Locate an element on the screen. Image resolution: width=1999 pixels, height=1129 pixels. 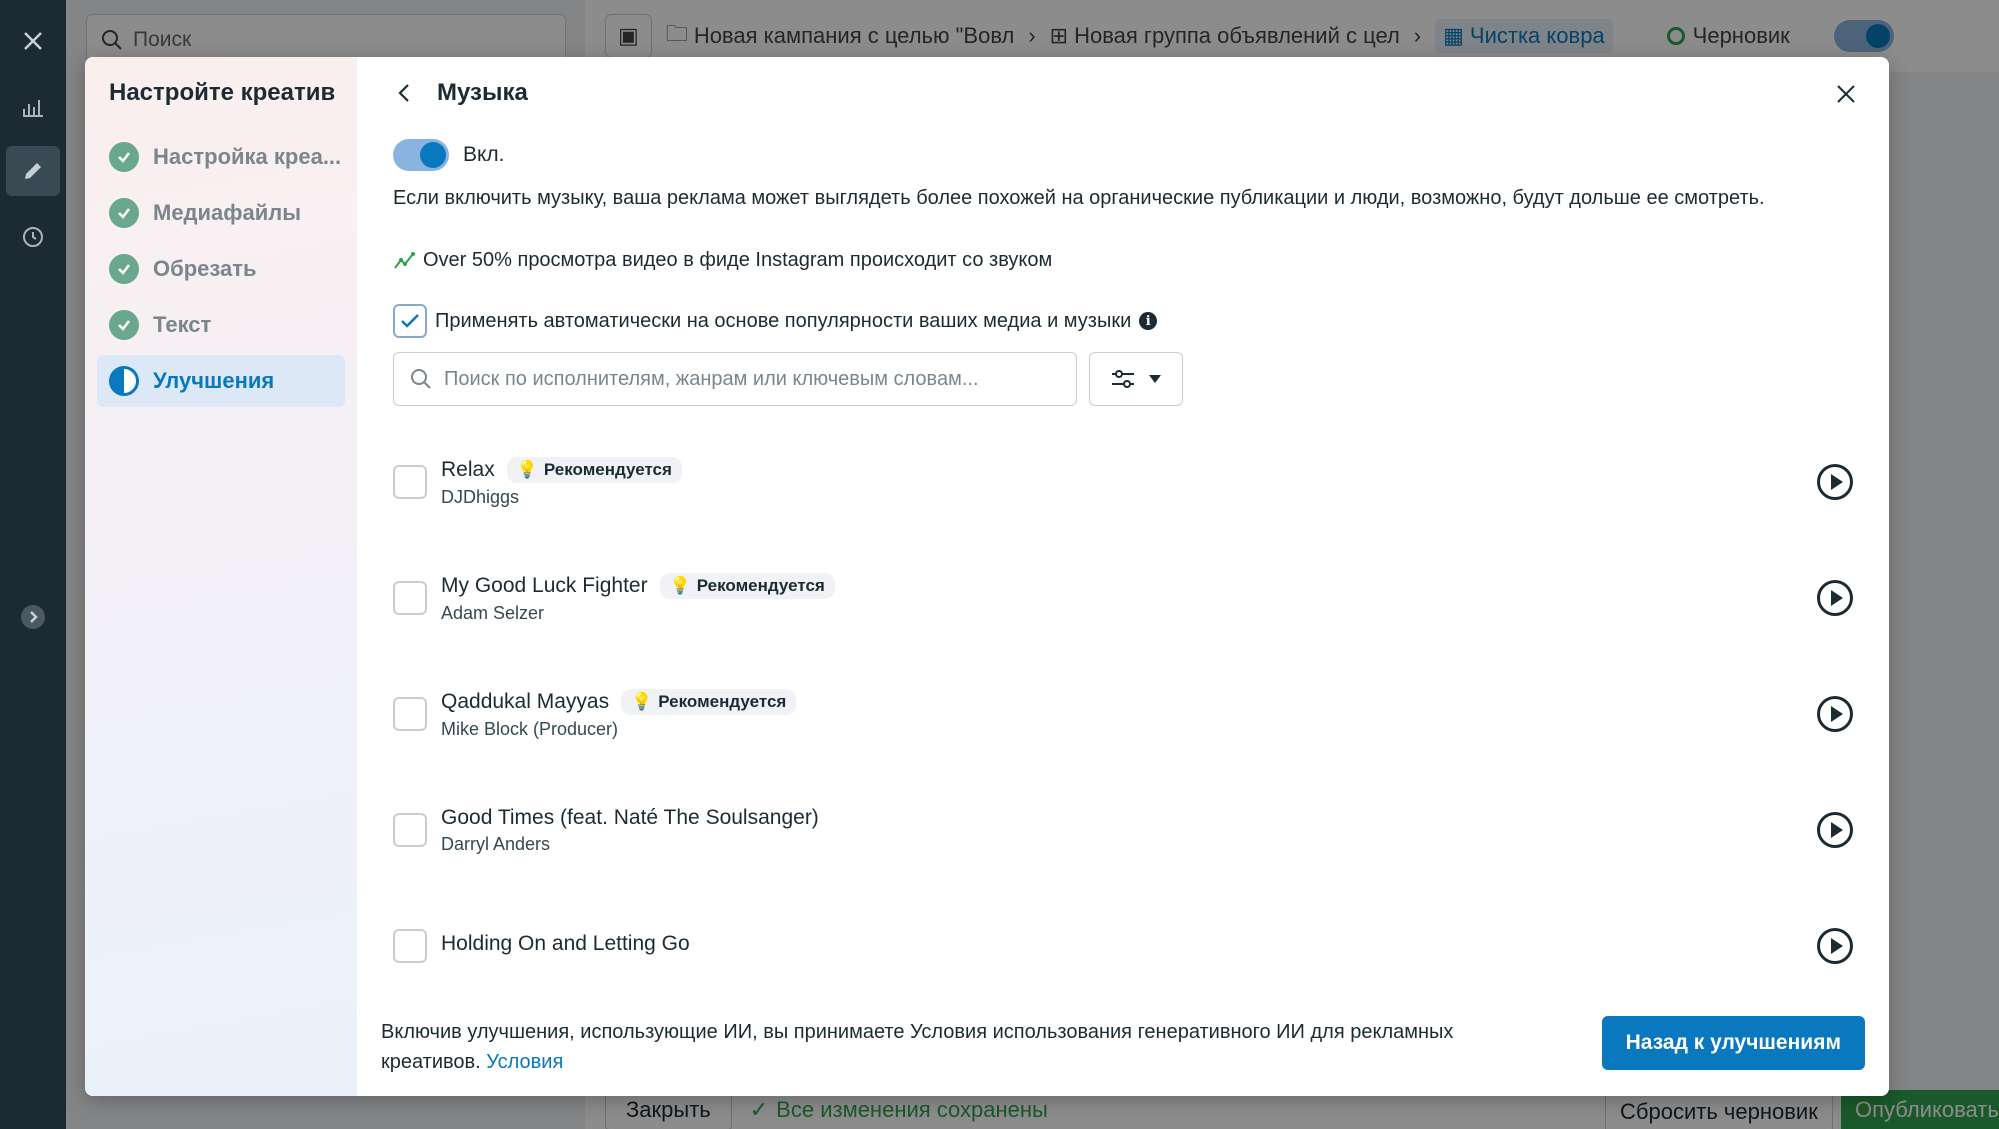
chevron-left-icon is located at coordinates (403, 93).